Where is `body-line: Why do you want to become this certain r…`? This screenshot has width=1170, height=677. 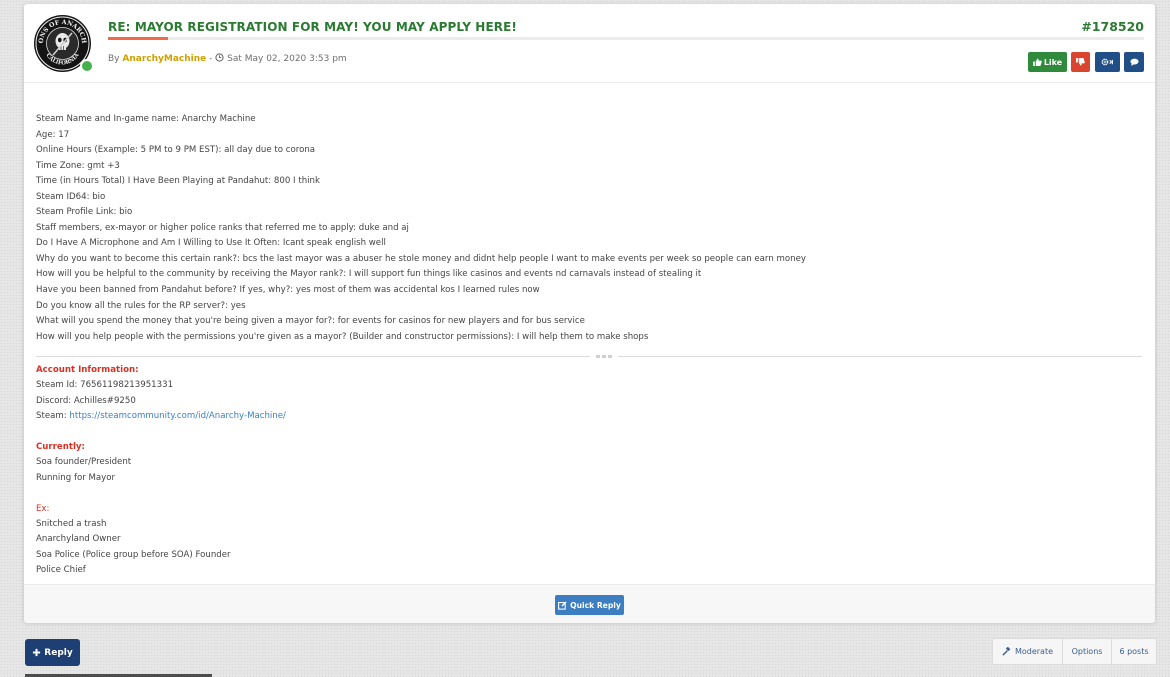
body-line: Why do you want to become this certain r… is located at coordinates (421, 258).